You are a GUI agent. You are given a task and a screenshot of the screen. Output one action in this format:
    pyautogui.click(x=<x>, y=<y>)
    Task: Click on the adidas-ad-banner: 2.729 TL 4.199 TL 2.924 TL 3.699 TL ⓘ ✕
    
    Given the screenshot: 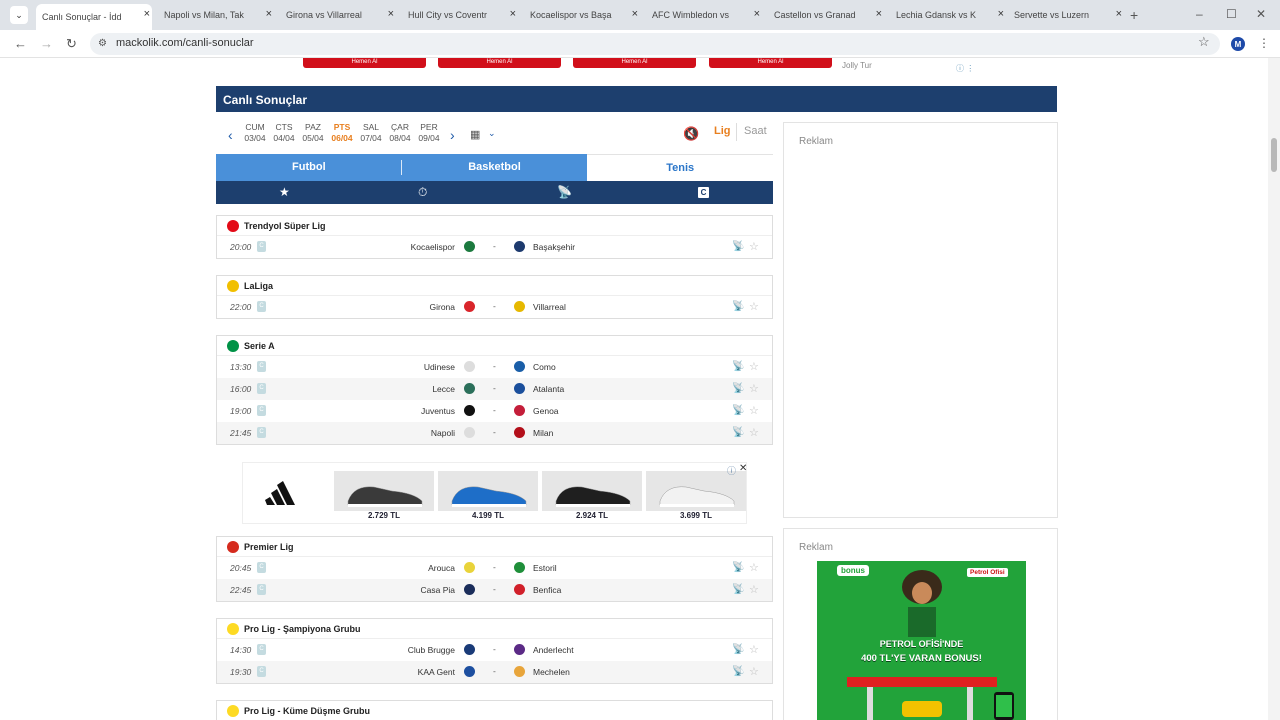 What is the action you would take?
    pyautogui.click(x=494, y=493)
    